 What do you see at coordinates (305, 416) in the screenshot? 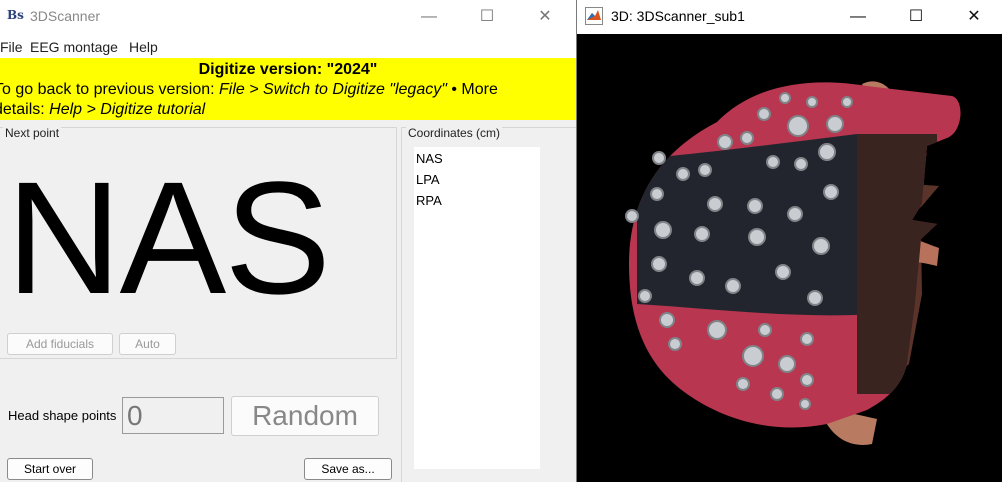
I see `random-button: Random` at bounding box center [305, 416].